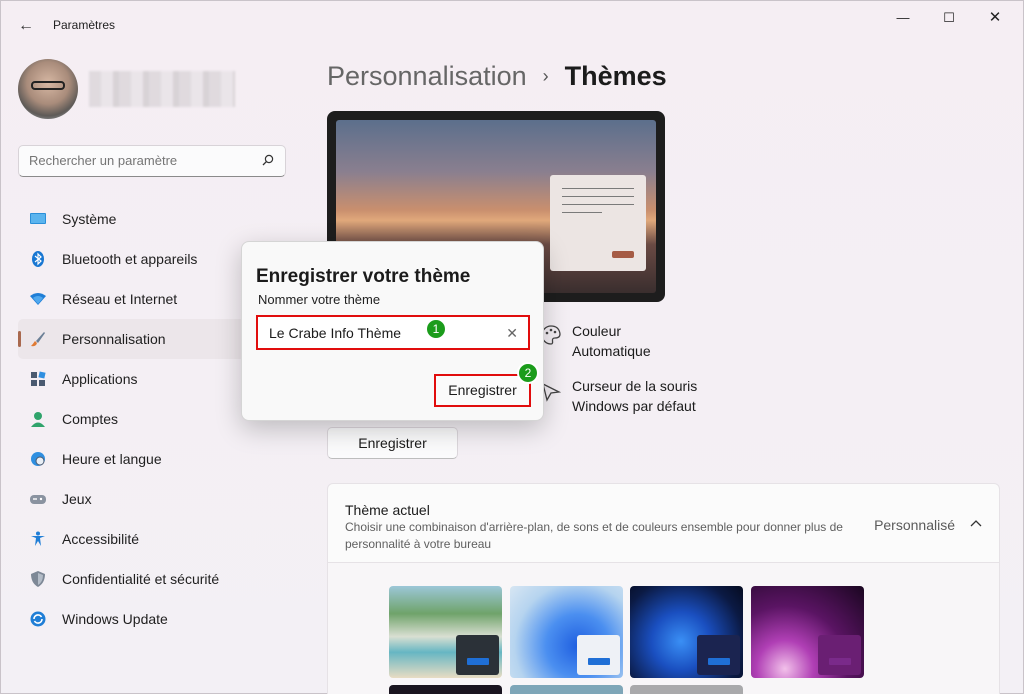 This screenshot has width=1024, height=694. What do you see at coordinates (597, 331) in the screenshot?
I see `color-label: Couleur` at bounding box center [597, 331].